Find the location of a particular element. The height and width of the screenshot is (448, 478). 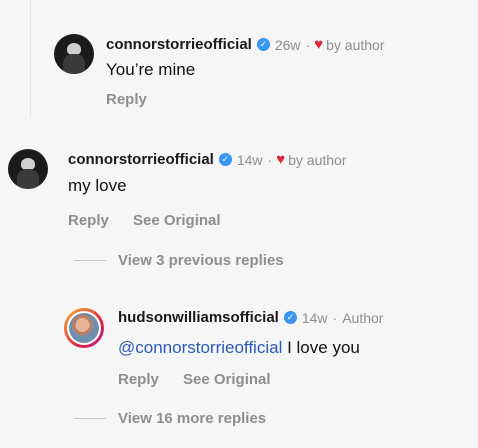

mention-link: @connorstorrieofficial is located at coordinates (200, 347).